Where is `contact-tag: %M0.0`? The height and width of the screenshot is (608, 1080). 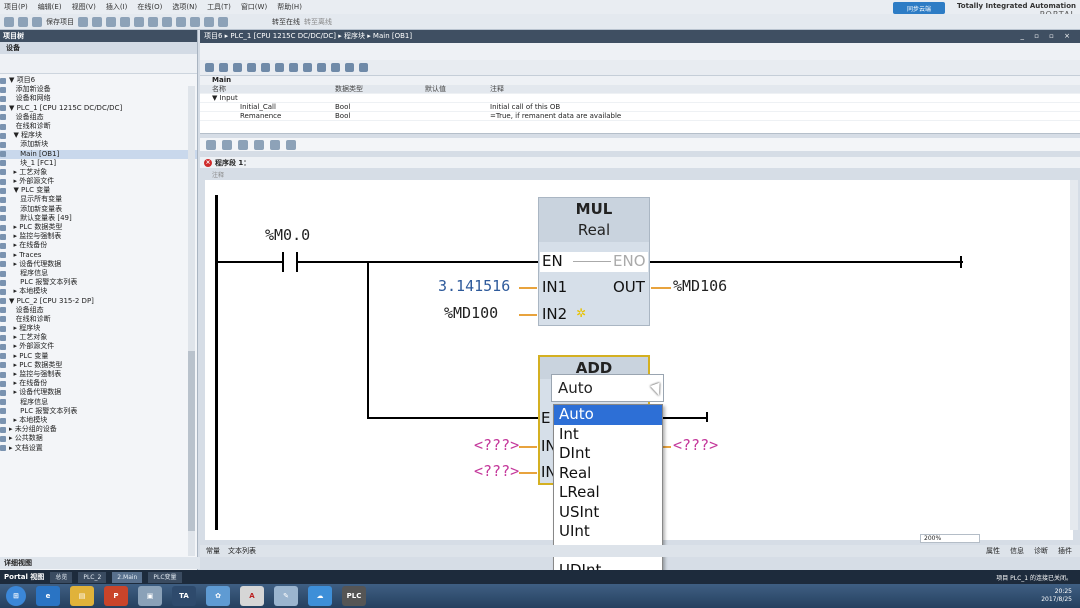
contact-tag: %M0.0 is located at coordinates (287, 235).